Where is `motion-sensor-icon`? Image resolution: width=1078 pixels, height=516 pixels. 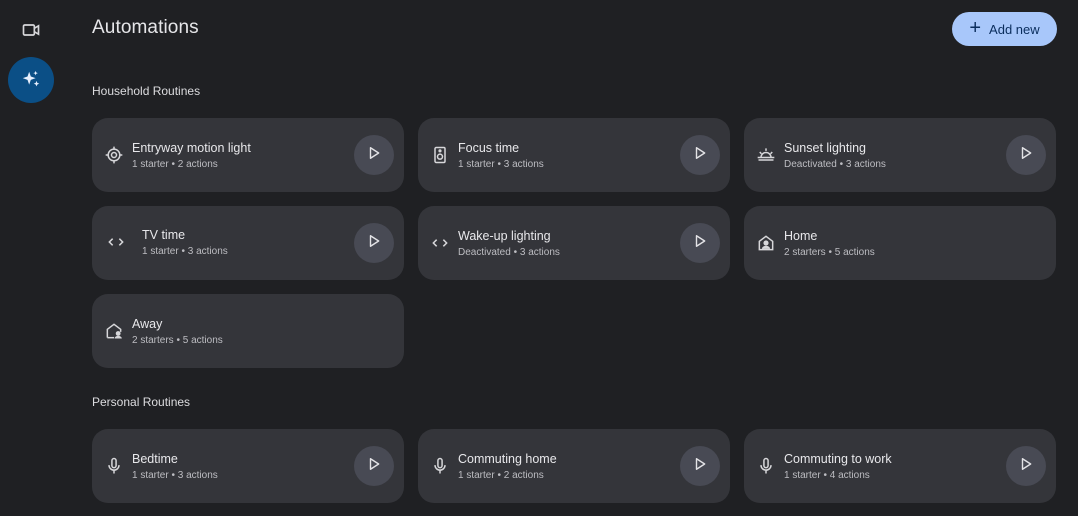 motion-sensor-icon is located at coordinates (114, 155).